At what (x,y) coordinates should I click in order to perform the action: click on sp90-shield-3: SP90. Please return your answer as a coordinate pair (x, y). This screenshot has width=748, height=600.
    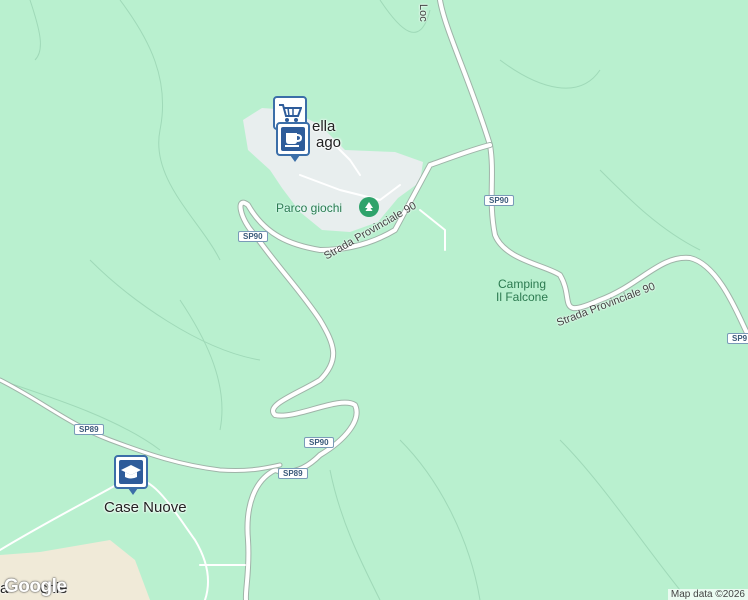
    Looking at the image, I should click on (319, 442).